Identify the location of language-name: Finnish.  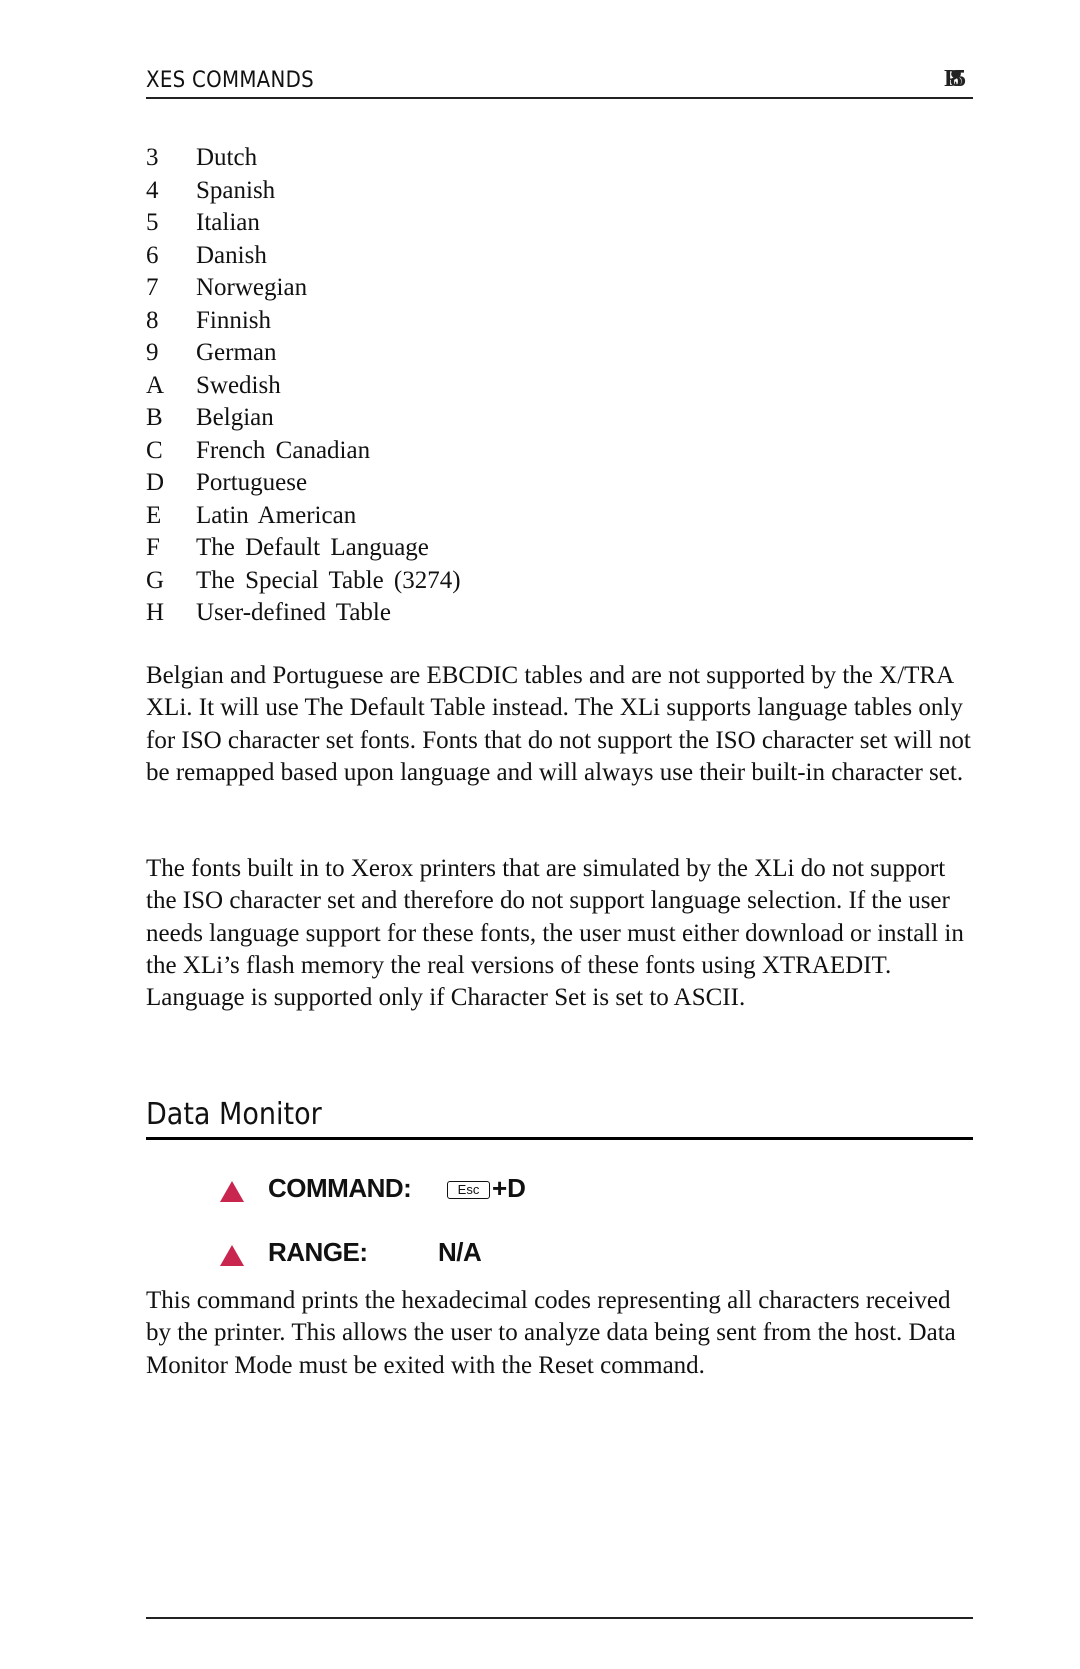
(234, 320).